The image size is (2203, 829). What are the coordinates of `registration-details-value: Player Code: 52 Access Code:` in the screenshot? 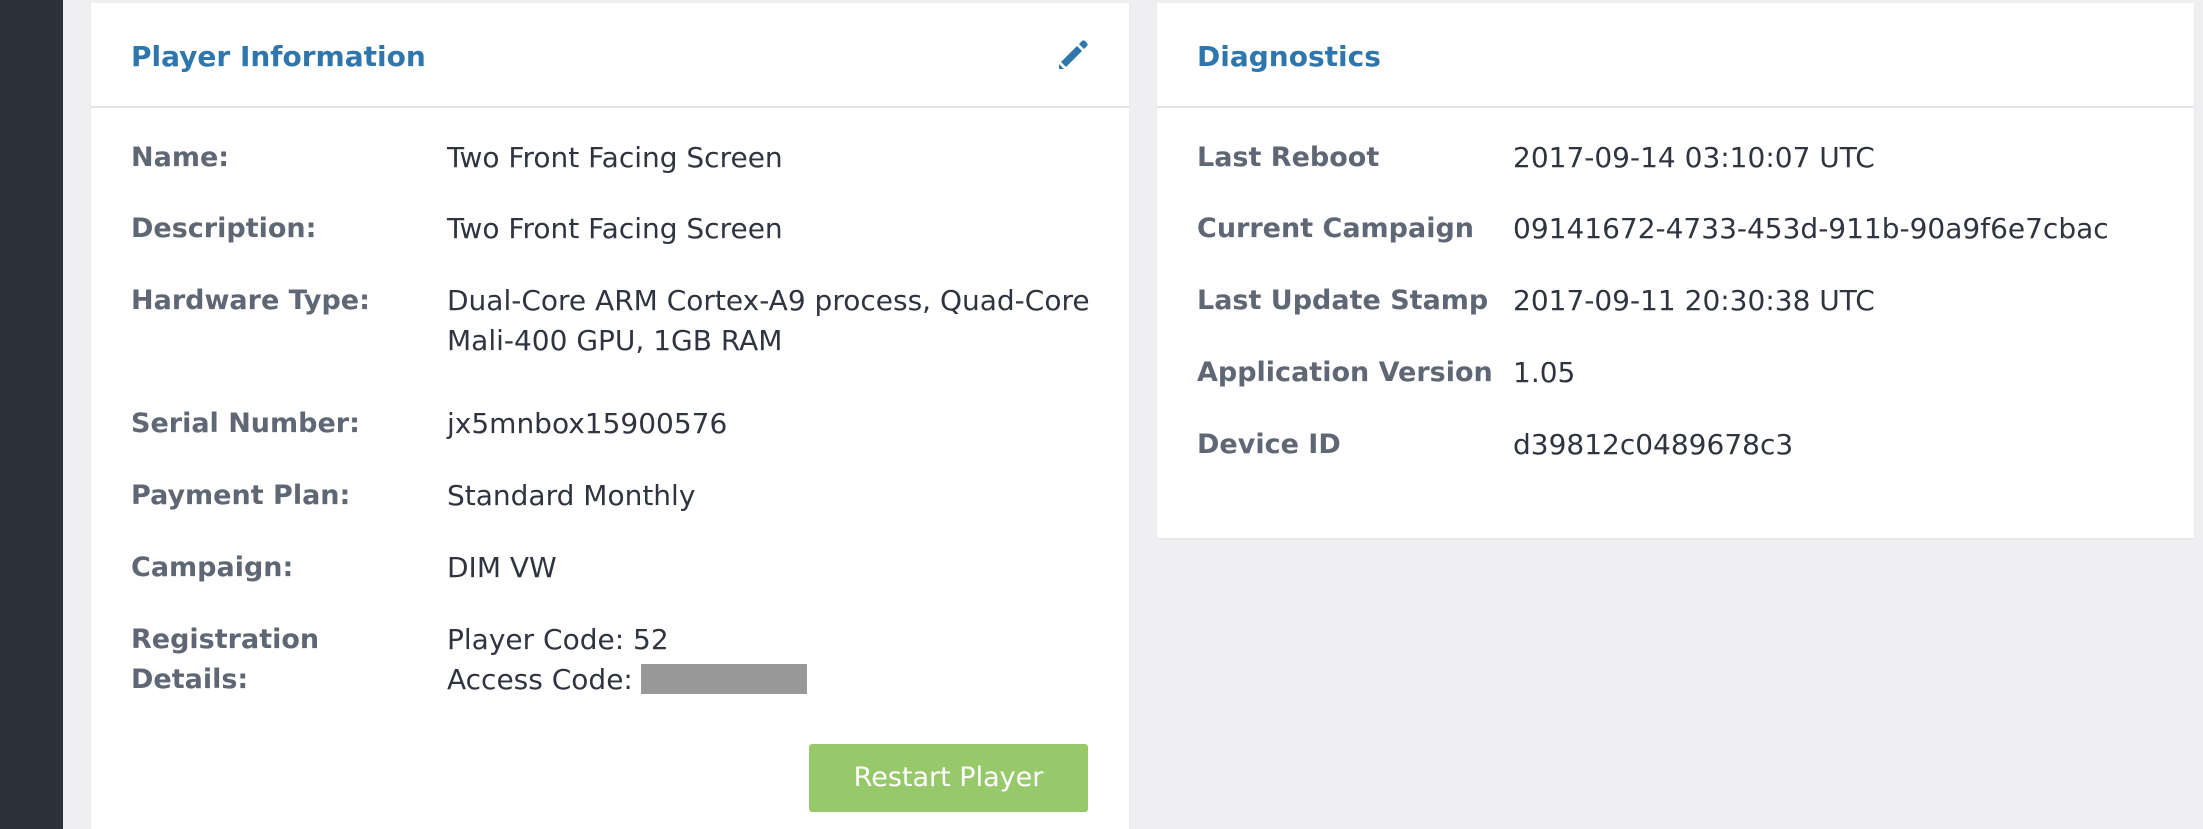 It's located at (773, 660).